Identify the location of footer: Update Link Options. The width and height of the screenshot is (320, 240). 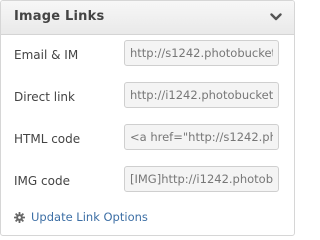
(81, 217).